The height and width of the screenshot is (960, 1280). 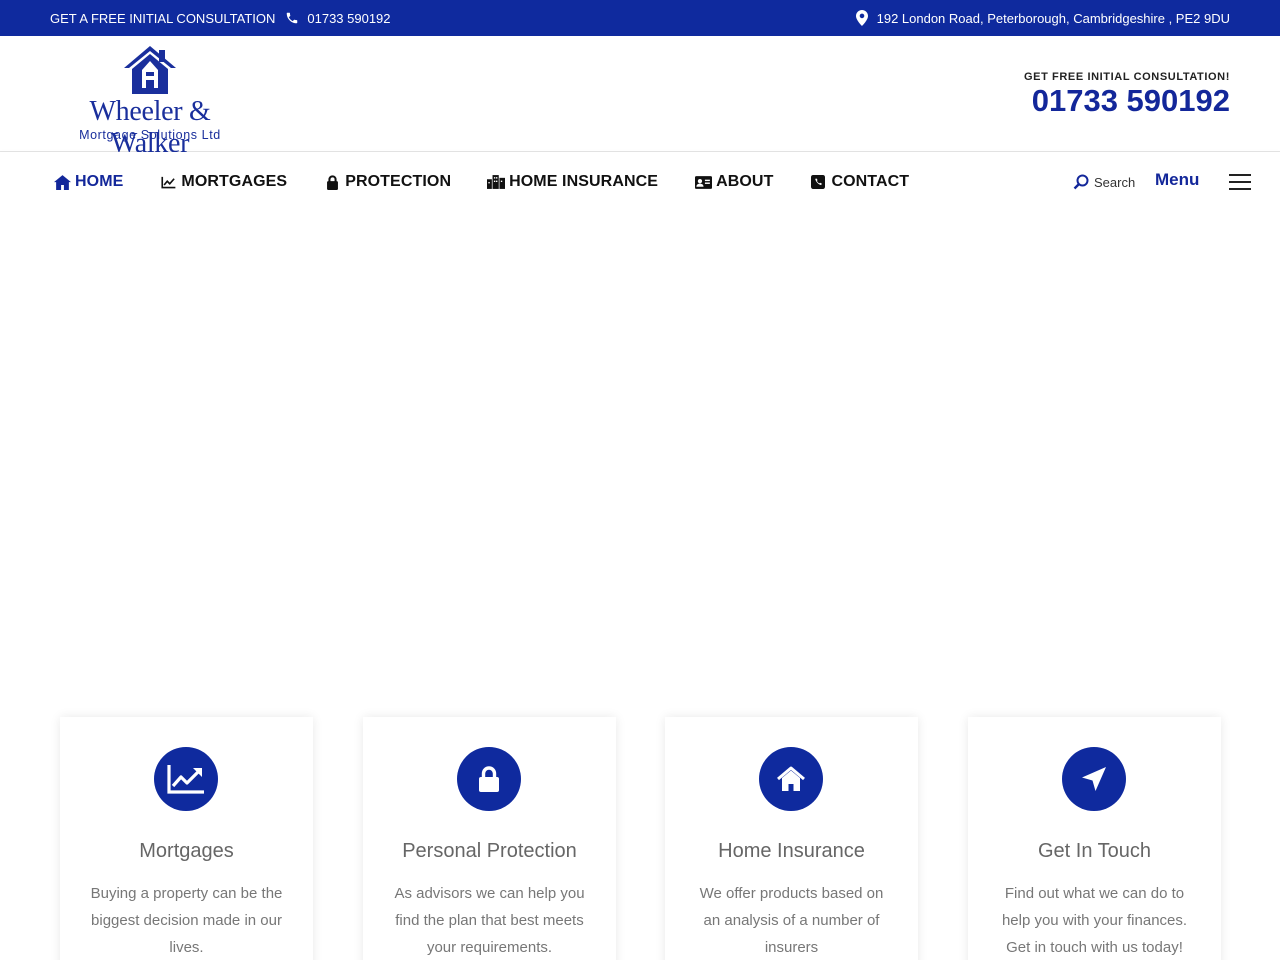 I want to click on search-icon, so click(x=1081, y=182).